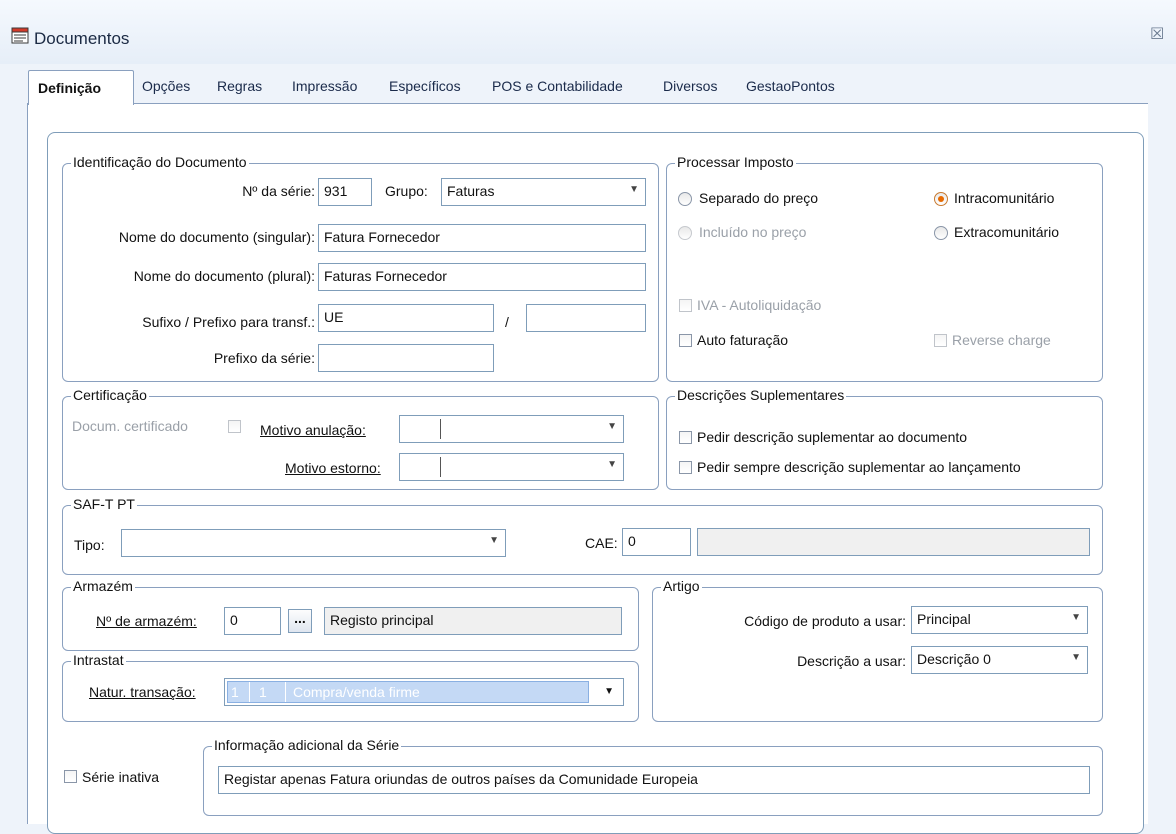 The width and height of the screenshot is (1176, 834). I want to click on title-bar, so click(588, 32).